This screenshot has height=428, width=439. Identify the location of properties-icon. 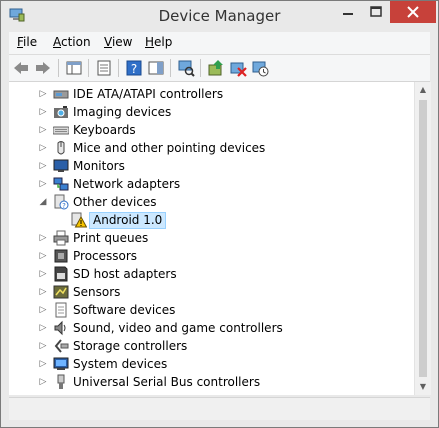
(104, 68).